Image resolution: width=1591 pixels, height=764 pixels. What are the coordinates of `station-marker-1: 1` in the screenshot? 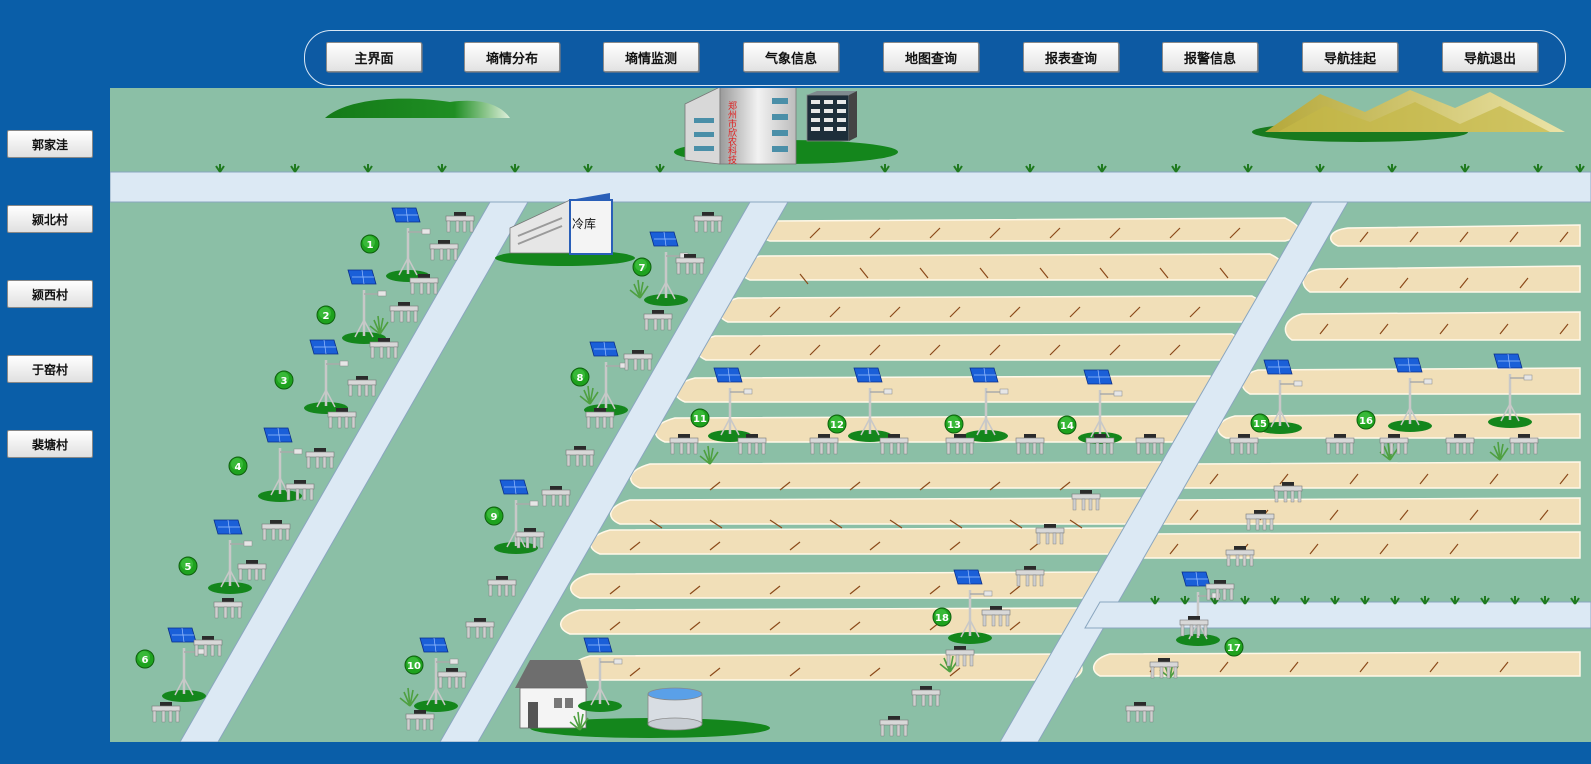 It's located at (370, 244).